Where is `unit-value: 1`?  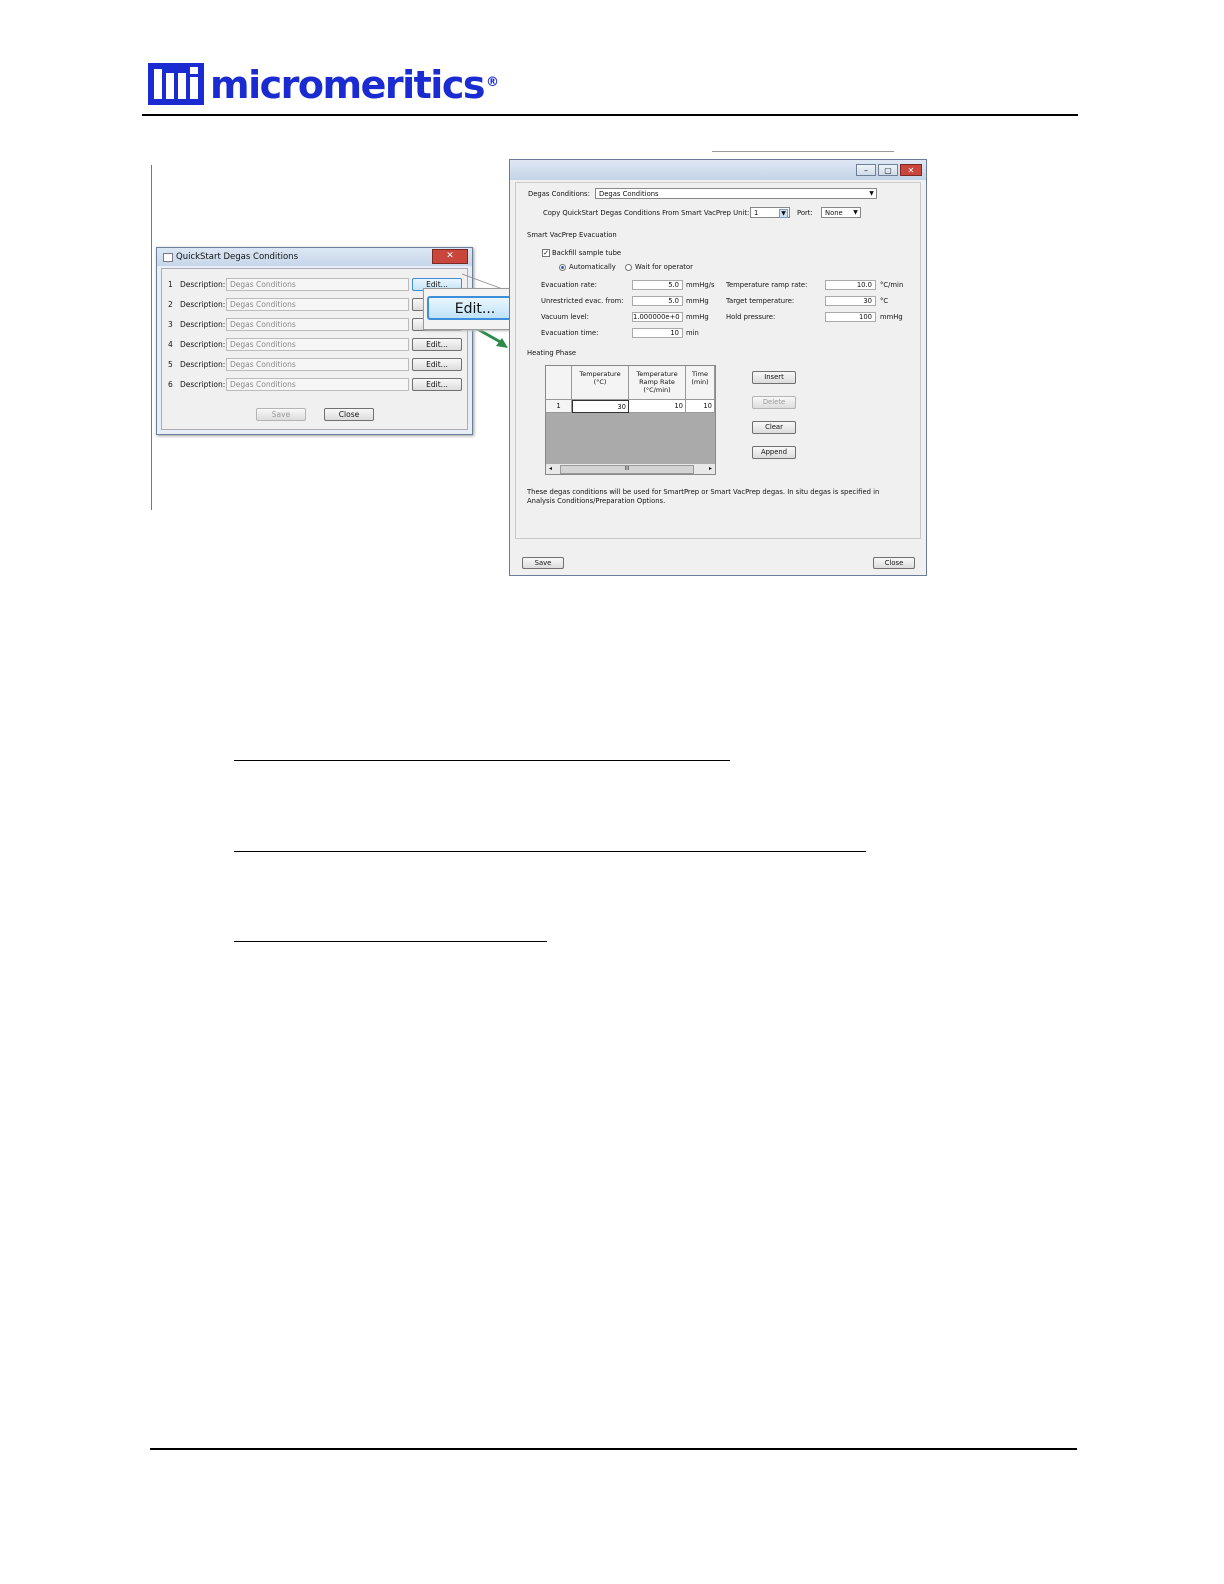
unit-value: 1 is located at coordinates (756, 213).